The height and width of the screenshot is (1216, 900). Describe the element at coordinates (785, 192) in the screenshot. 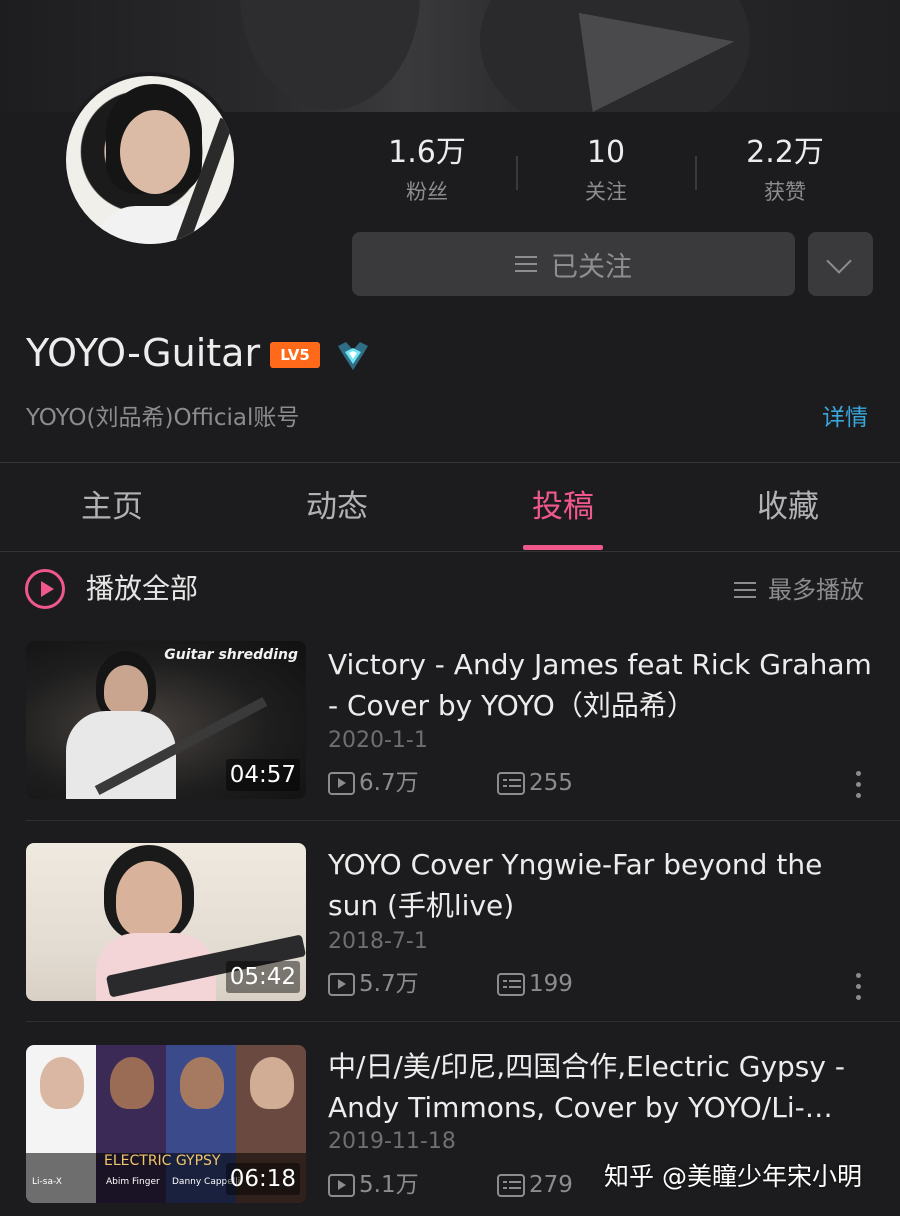

I see `stat-likes-label: 获赞` at that location.